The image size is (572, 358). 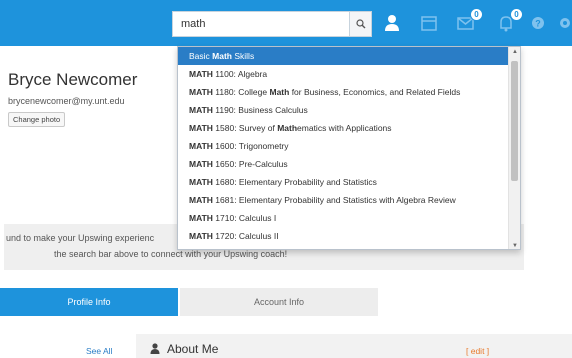 What do you see at coordinates (37, 119) in the screenshot?
I see `change-photo-button: Change photo` at bounding box center [37, 119].